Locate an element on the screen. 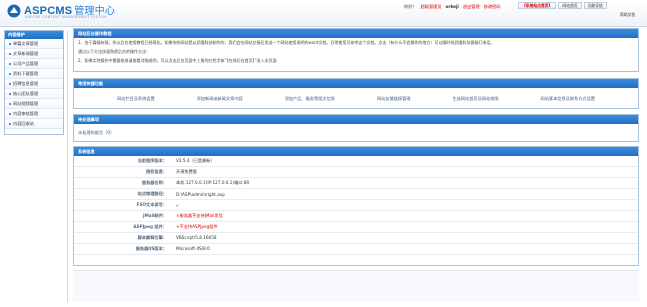  greeting-text: 你好！ is located at coordinates (410, 6).